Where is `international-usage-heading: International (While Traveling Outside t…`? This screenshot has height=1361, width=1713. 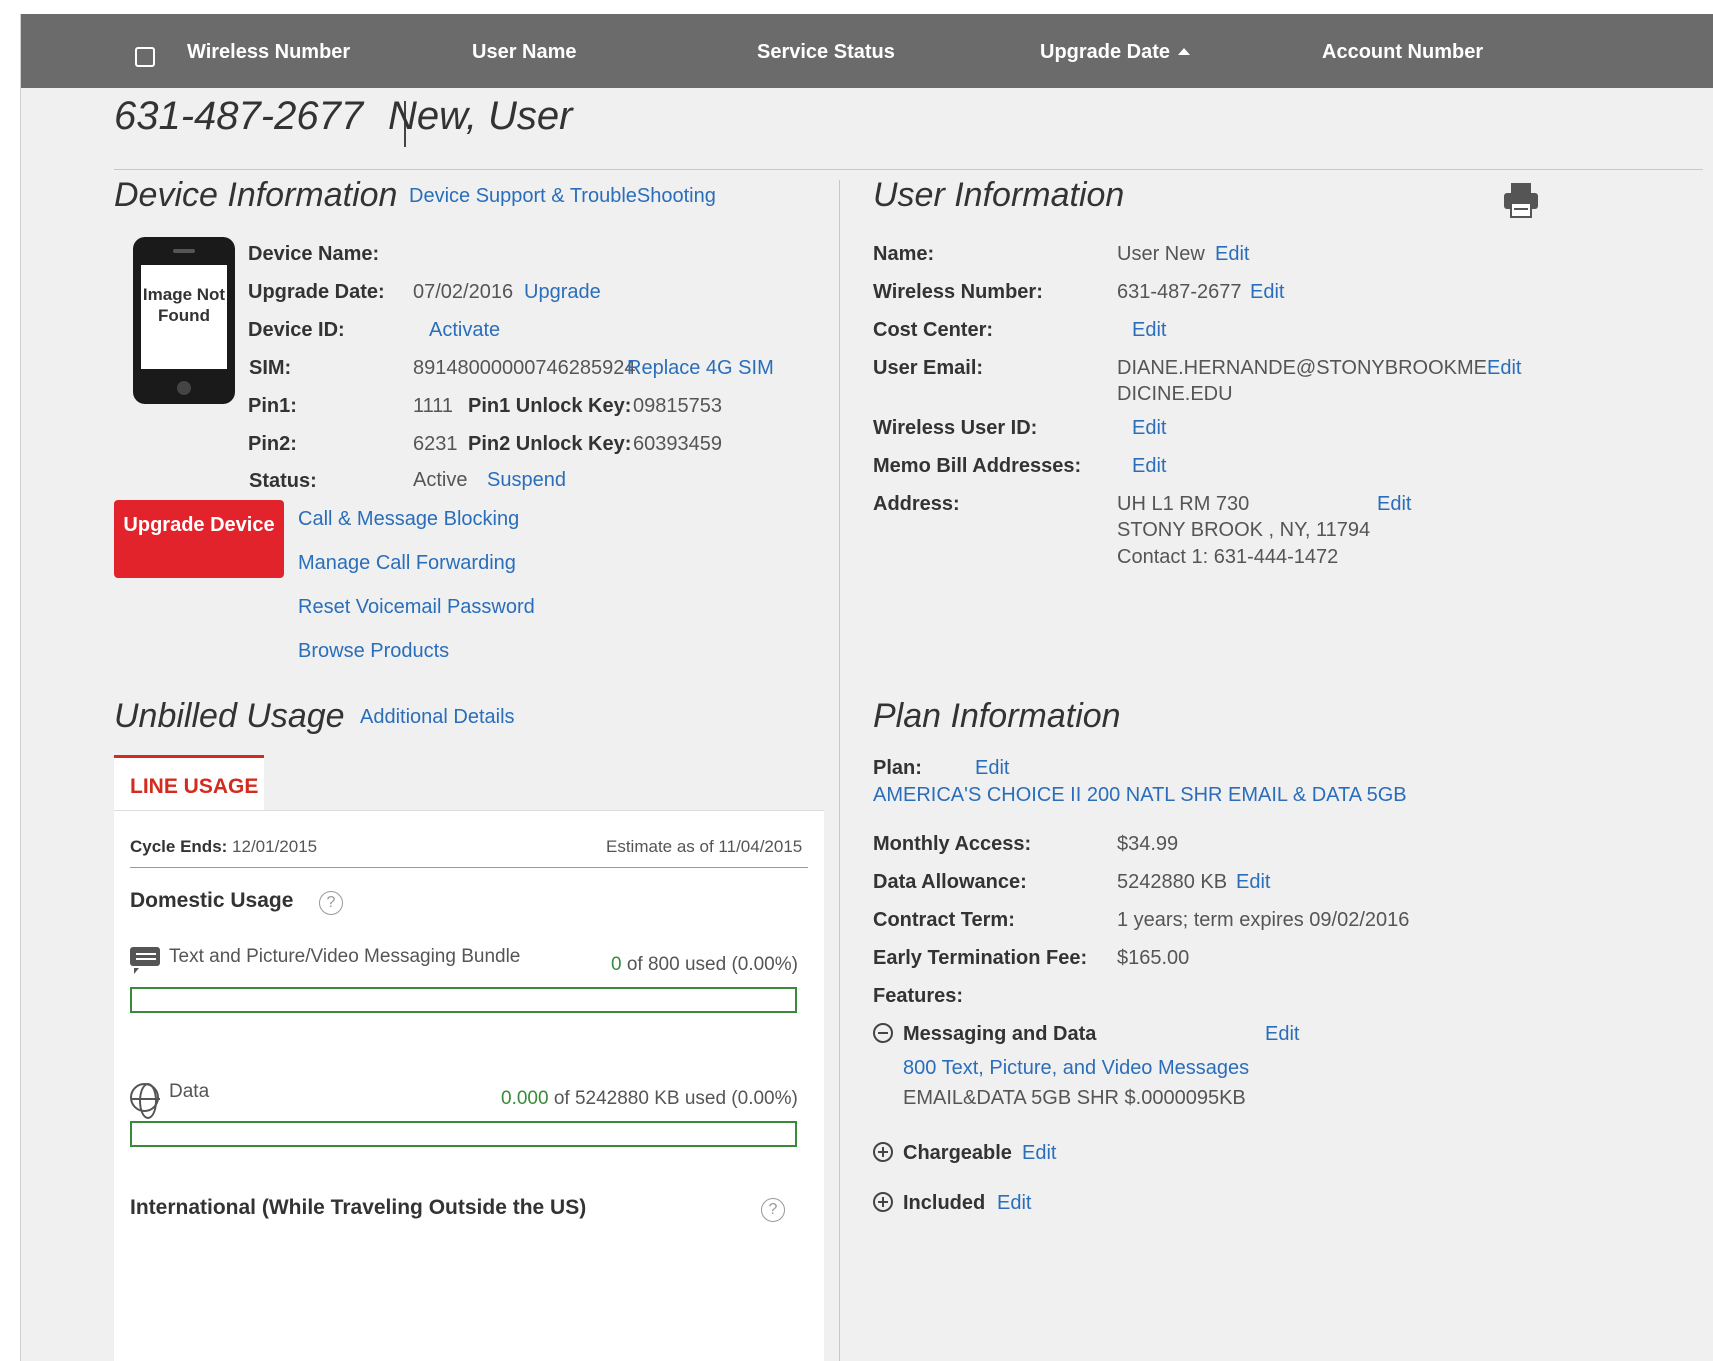 international-usage-heading: International (While Traveling Outside t… is located at coordinates (358, 1207).